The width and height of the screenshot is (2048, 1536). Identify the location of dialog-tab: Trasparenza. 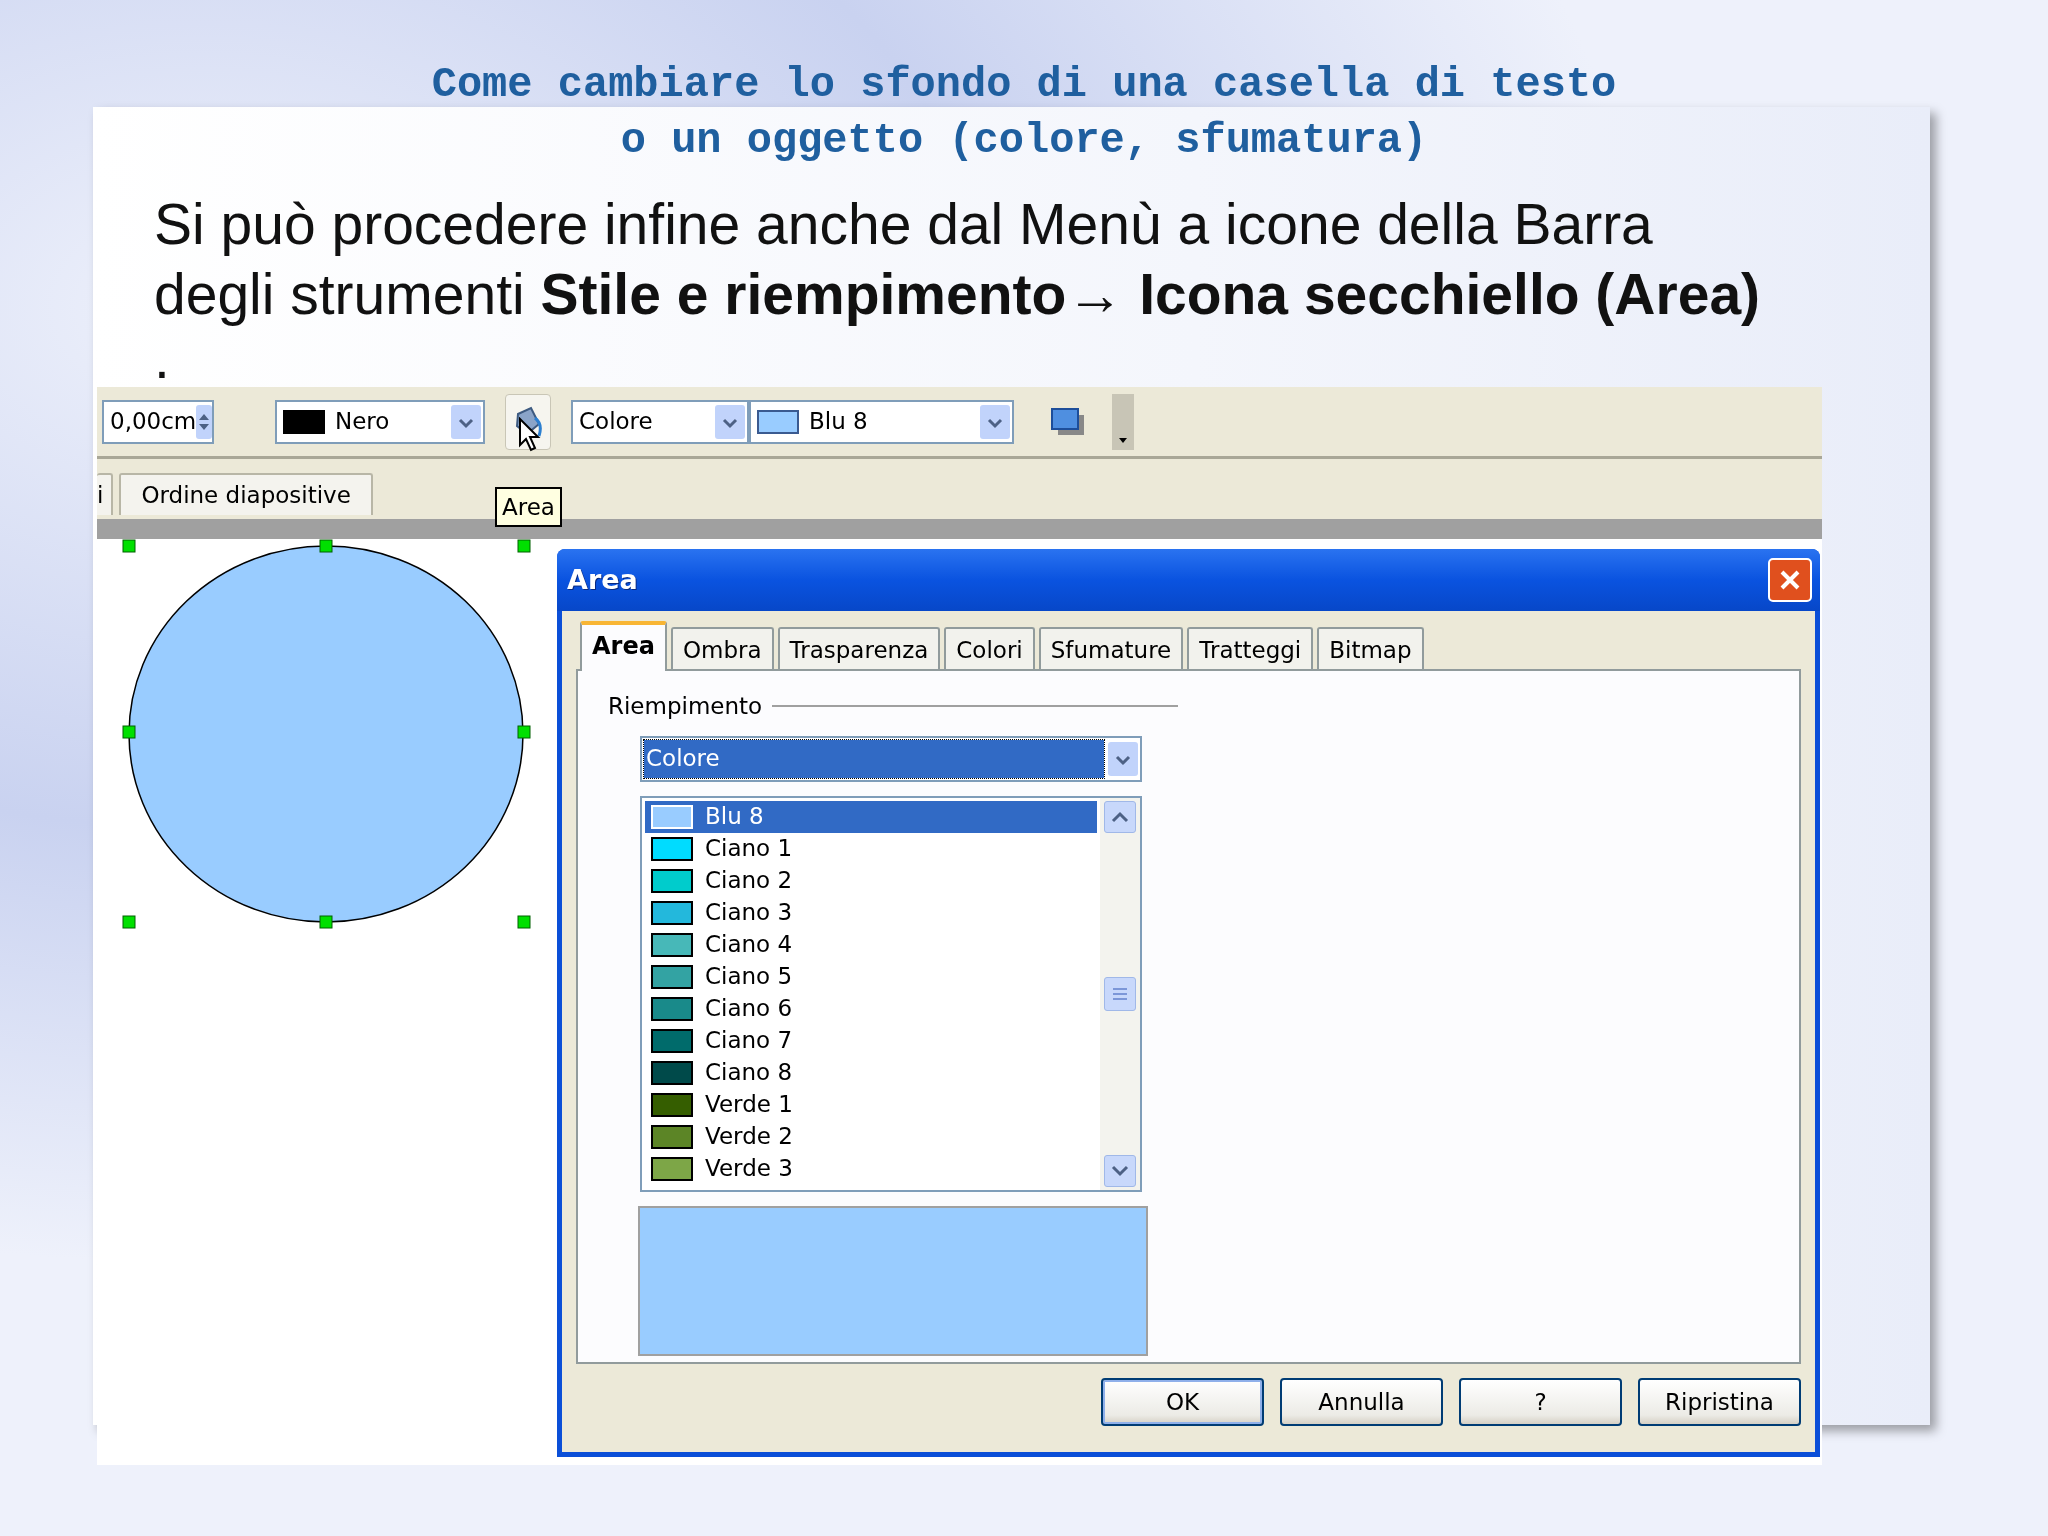
(859, 648).